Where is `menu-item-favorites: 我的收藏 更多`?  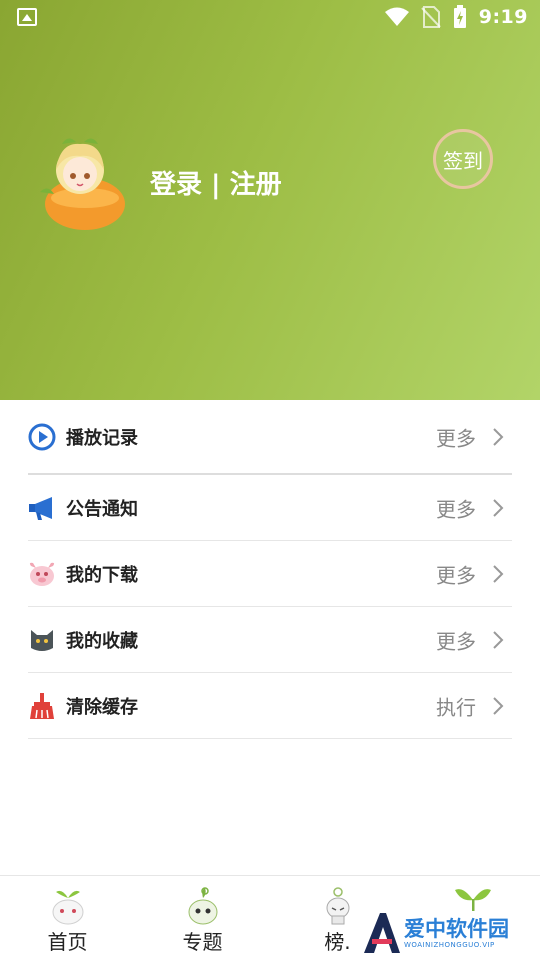
menu-item-favorites: 我的收藏 更多 is located at coordinates (270, 640).